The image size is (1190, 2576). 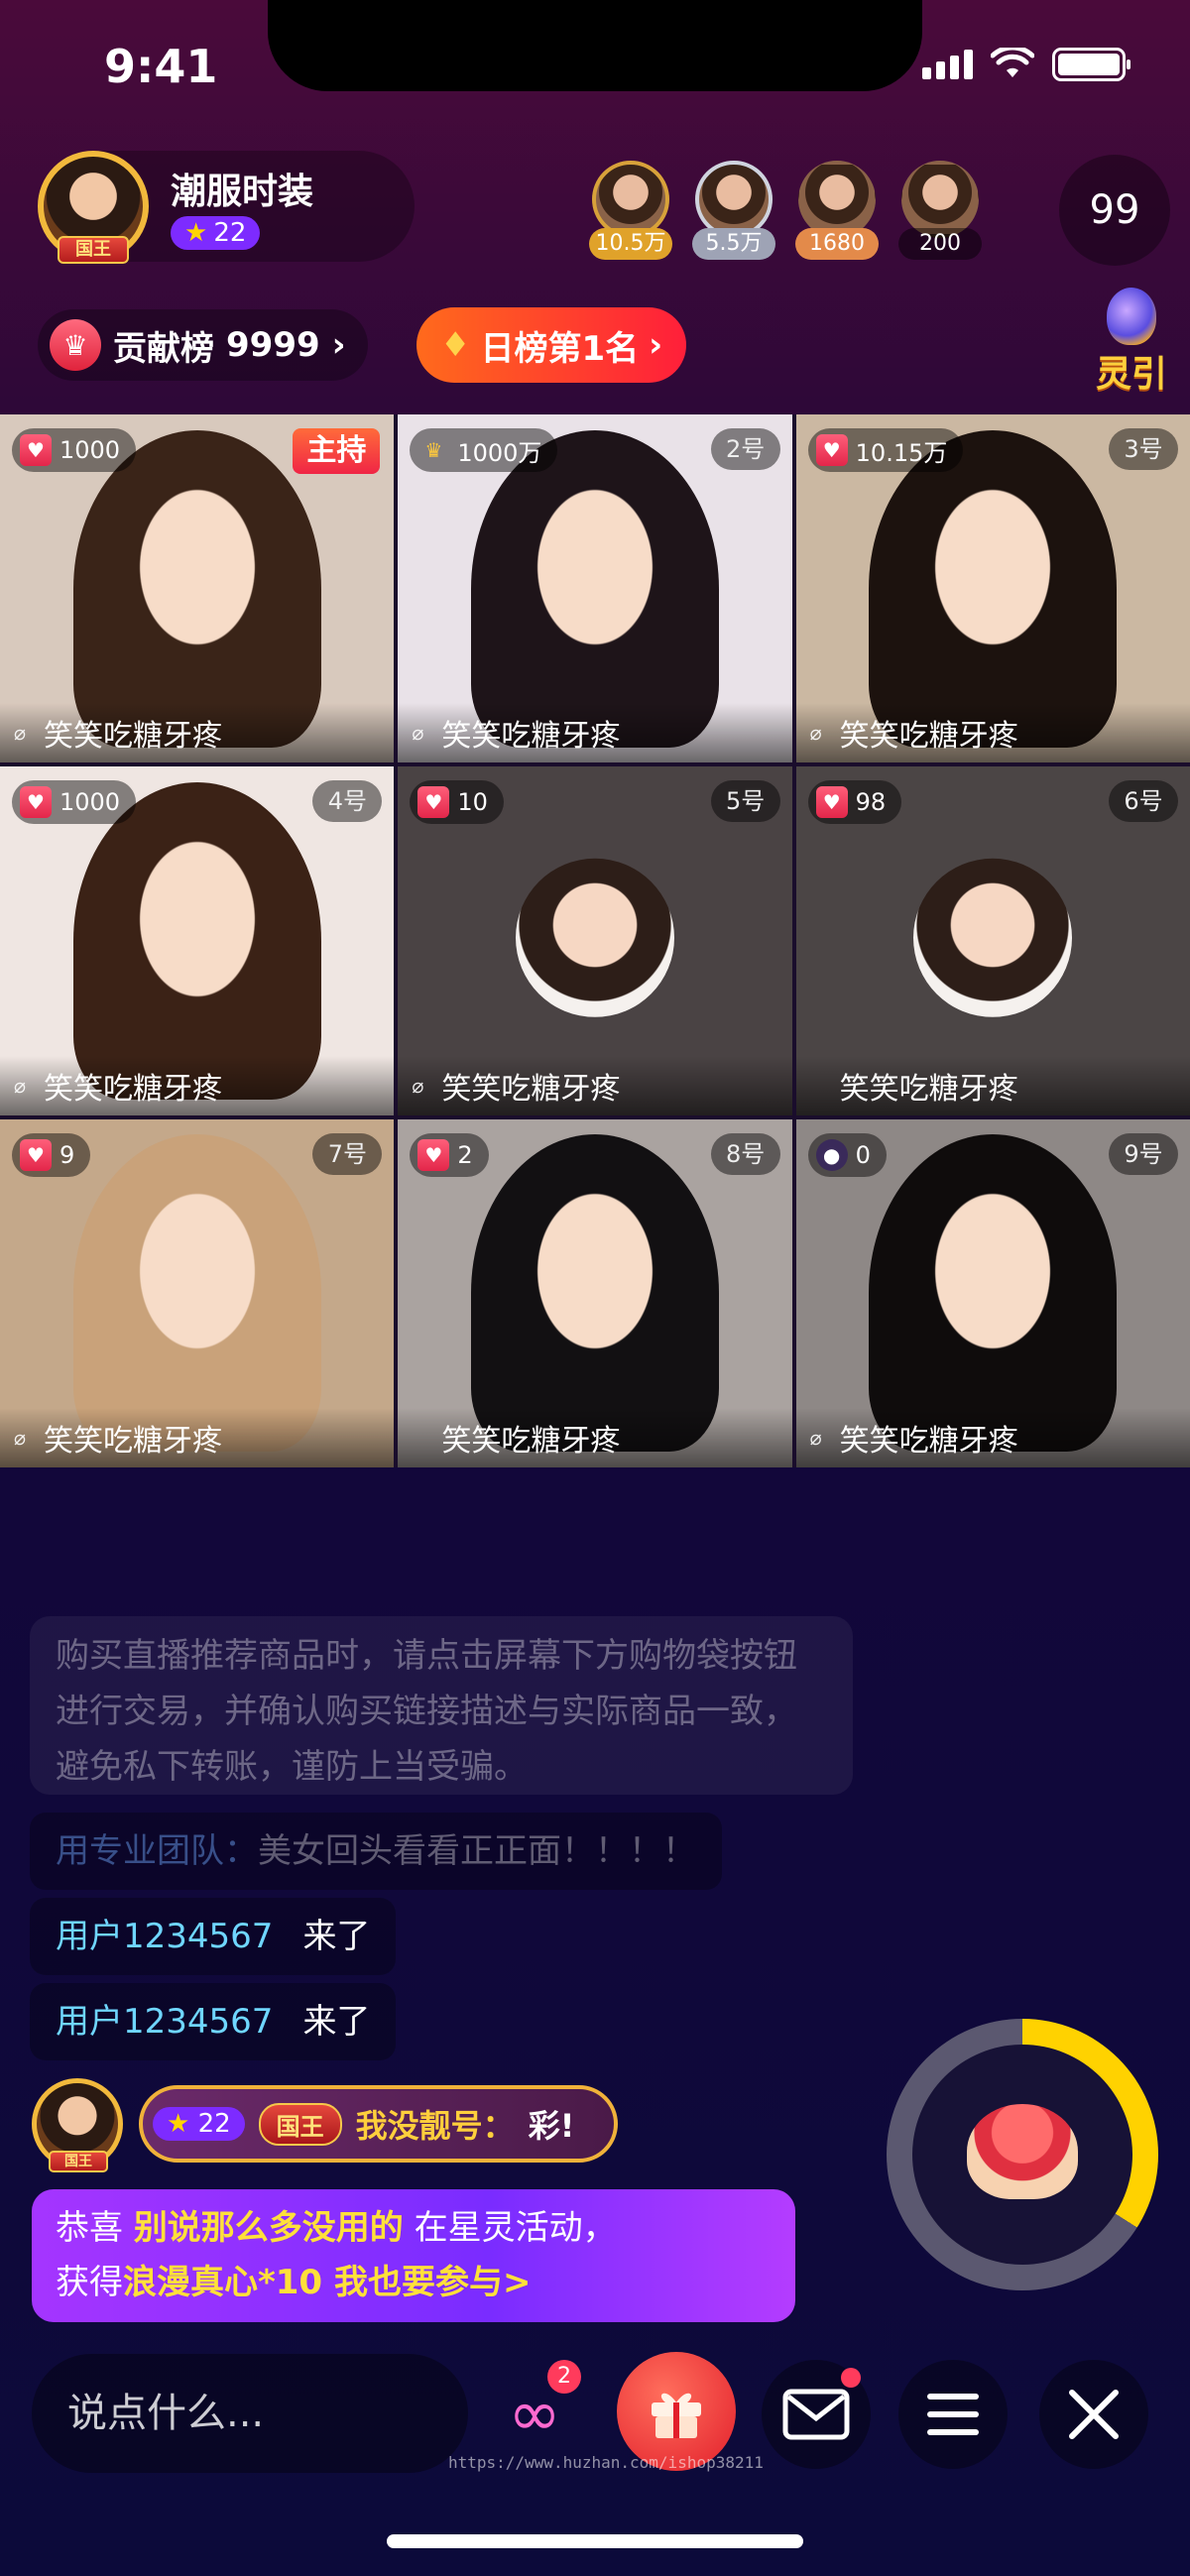 I want to click on viewer-score: 10.5万, so click(x=630, y=244).